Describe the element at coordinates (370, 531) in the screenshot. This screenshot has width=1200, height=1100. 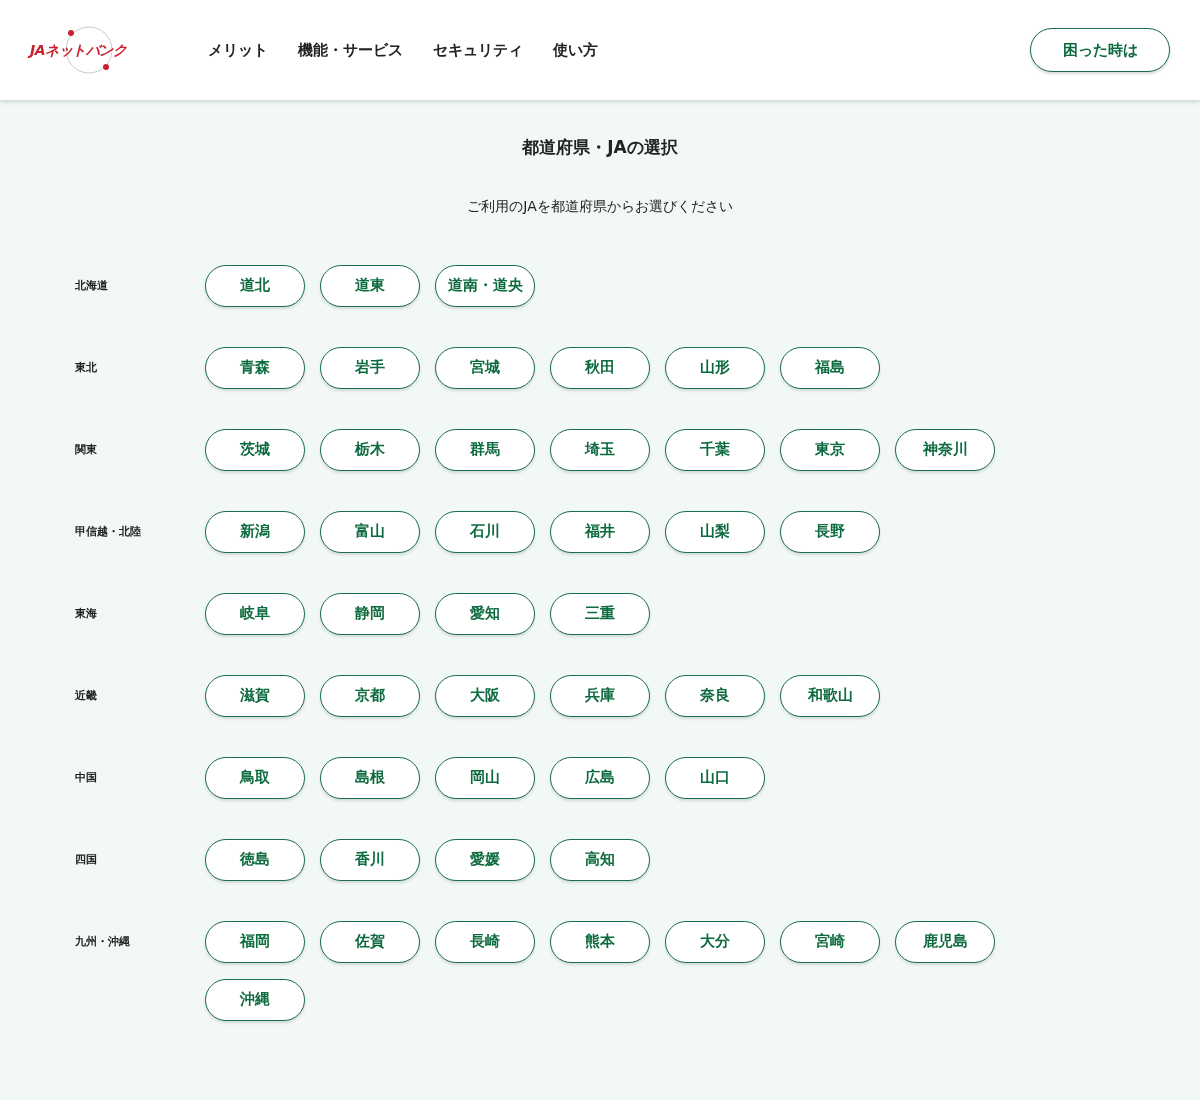
I see `prefecture-button: 富山` at that location.